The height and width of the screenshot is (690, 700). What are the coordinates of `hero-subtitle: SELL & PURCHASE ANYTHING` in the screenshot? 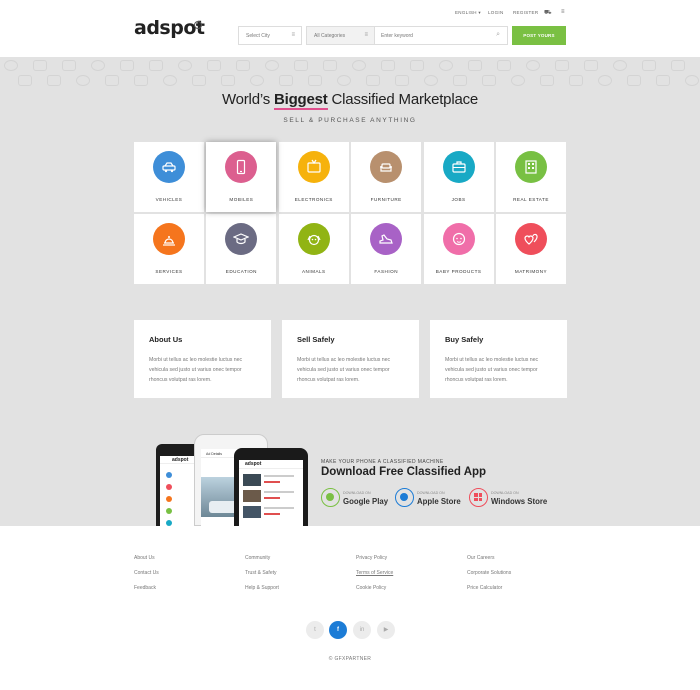 It's located at (350, 120).